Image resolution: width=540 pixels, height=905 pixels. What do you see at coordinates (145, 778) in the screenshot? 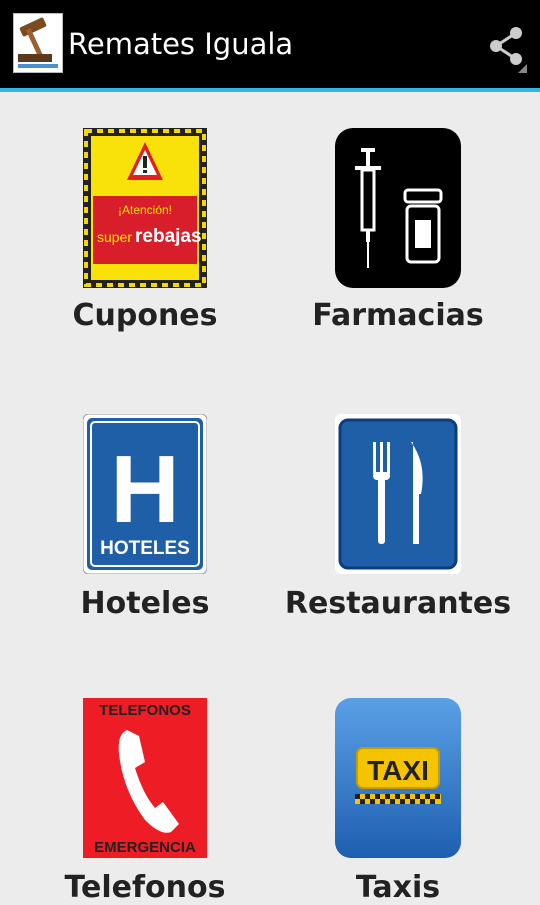
I see `emergency-phone-icon: TELEFONOS EMERGENCIA` at bounding box center [145, 778].